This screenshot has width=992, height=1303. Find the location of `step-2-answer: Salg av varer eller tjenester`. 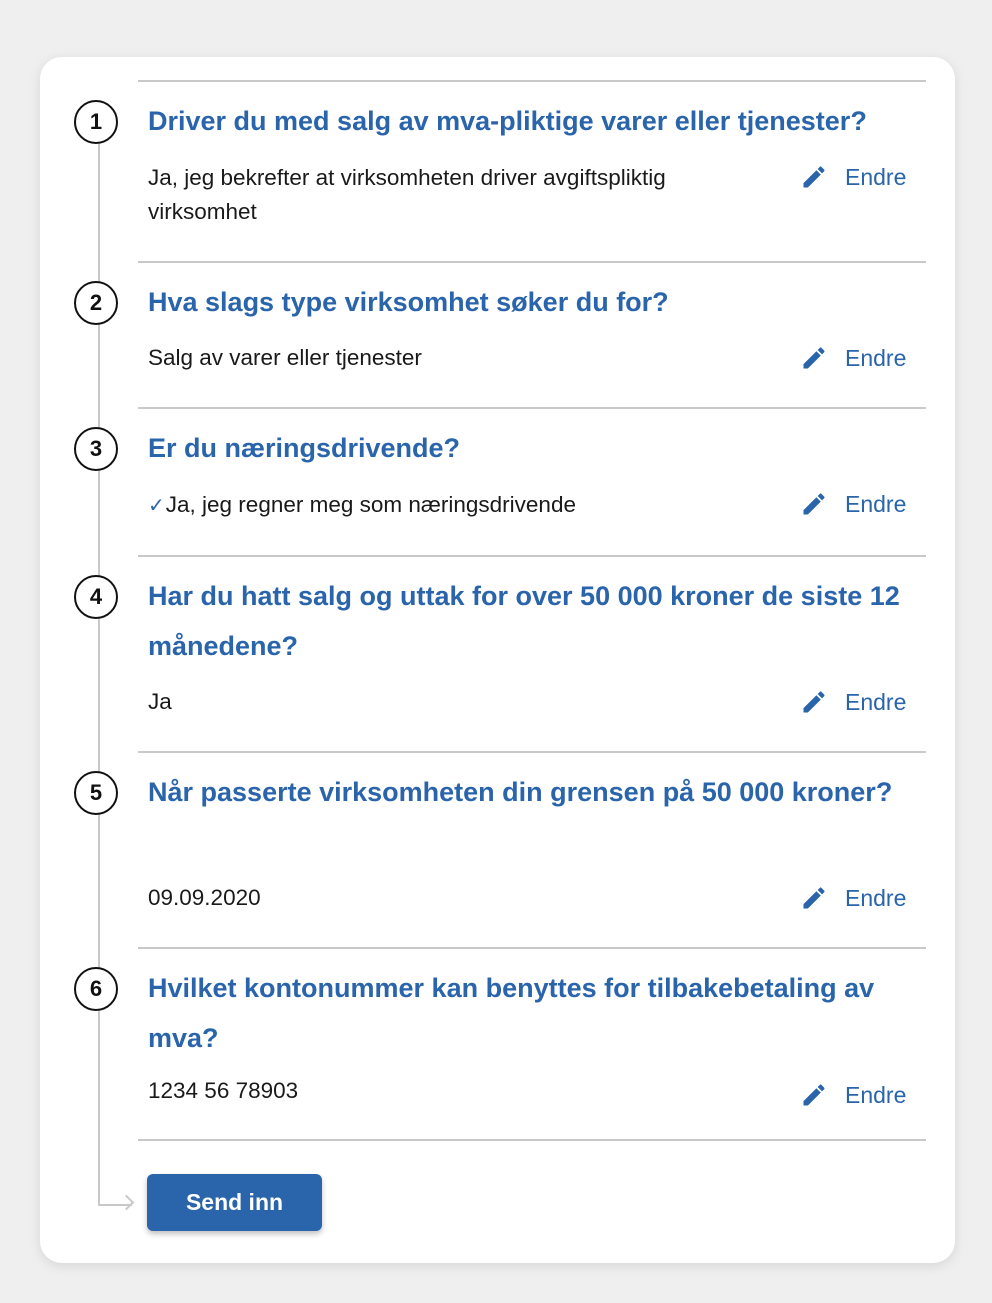

step-2-answer: Salg av varer eller tjenester is located at coordinates (285, 357).